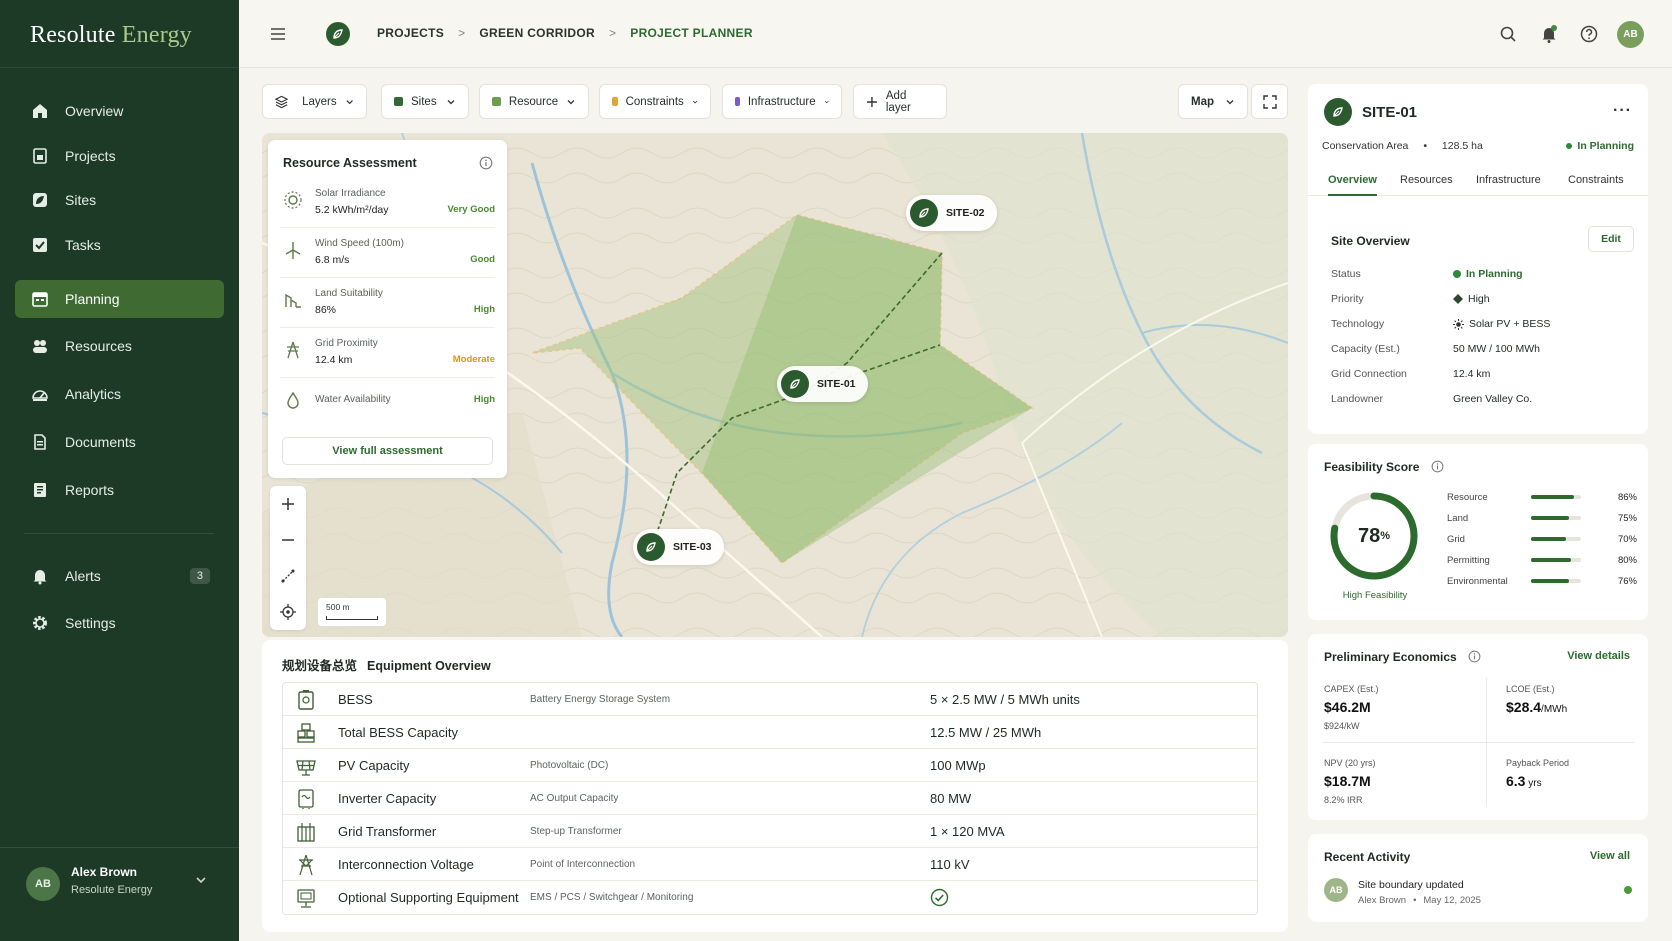 This screenshot has height=941, width=1672. Describe the element at coordinates (334, 360) in the screenshot. I see `assessment-value: 12.4 km` at that location.